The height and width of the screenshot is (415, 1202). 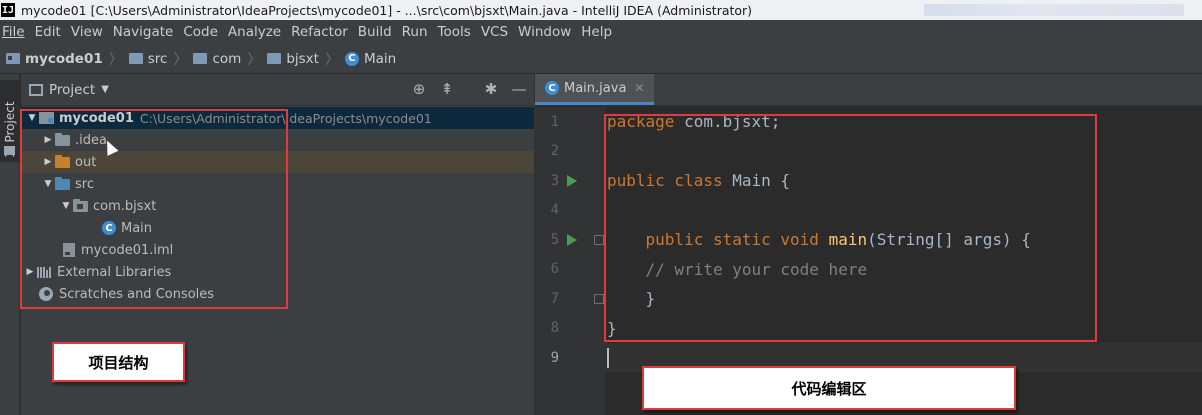 What do you see at coordinates (319, 32) in the screenshot?
I see `menu-refactor: Refactor` at bounding box center [319, 32].